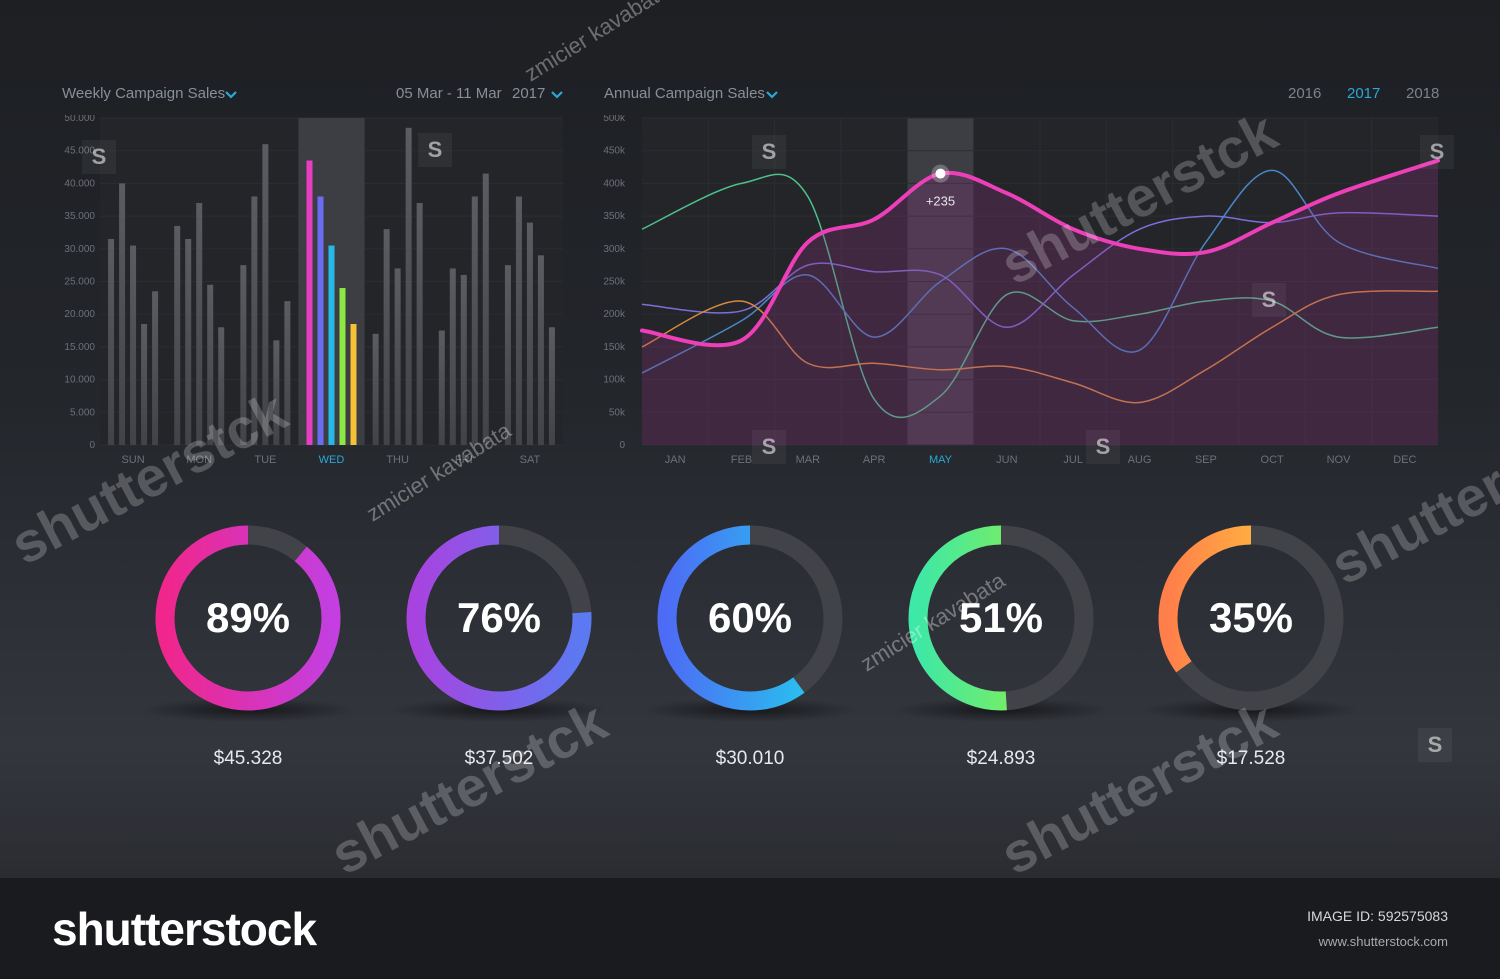 The image size is (1500, 979). What do you see at coordinates (132, 460) in the screenshot?
I see `x-tick-label: SUN` at bounding box center [132, 460].